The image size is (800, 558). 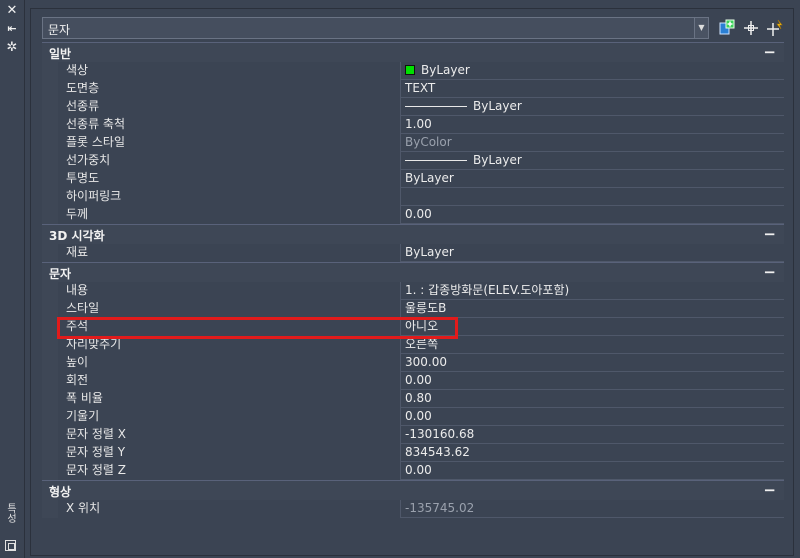 What do you see at coordinates (701, 28) in the screenshot?
I see `chevron-down-icon: ▼` at bounding box center [701, 28].